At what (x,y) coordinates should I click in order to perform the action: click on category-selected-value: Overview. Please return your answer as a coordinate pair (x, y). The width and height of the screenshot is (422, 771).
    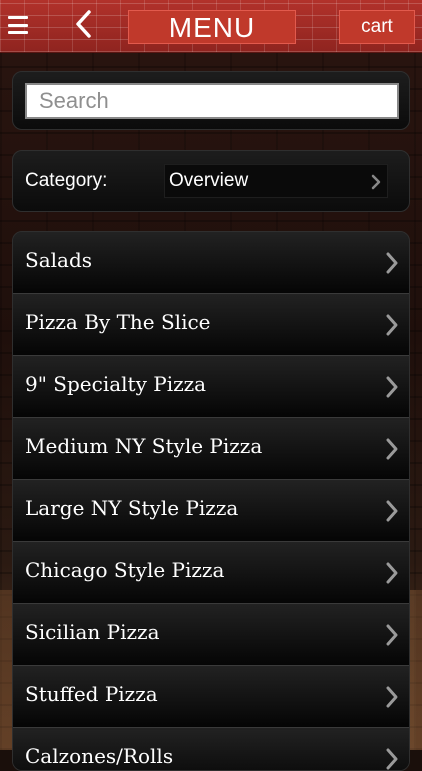
    Looking at the image, I should click on (209, 180).